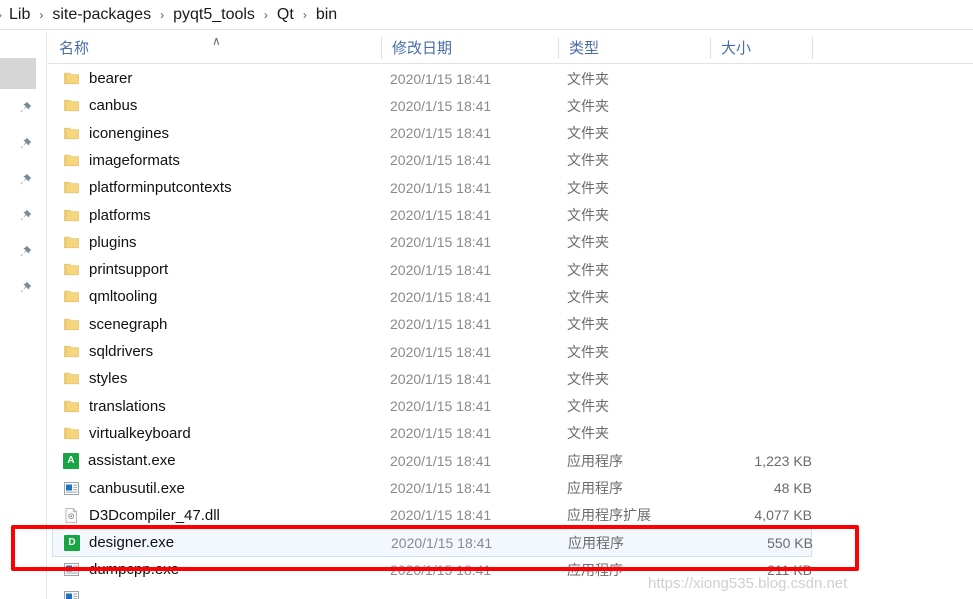 The height and width of the screenshot is (599, 973). I want to click on file-name-cell: Ddesigner.exe, so click(119, 542).